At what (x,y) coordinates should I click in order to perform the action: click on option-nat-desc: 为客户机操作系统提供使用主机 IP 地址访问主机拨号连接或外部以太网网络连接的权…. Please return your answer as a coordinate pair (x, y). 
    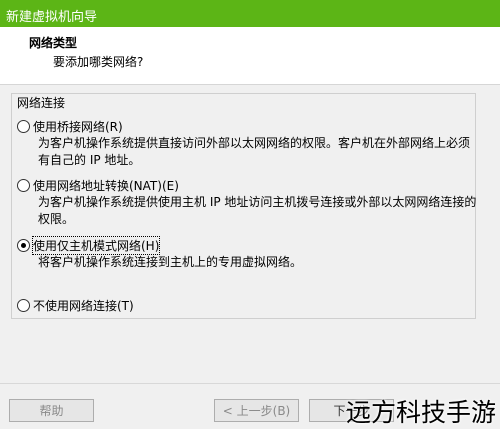
    Looking at the image, I should click on (257, 210).